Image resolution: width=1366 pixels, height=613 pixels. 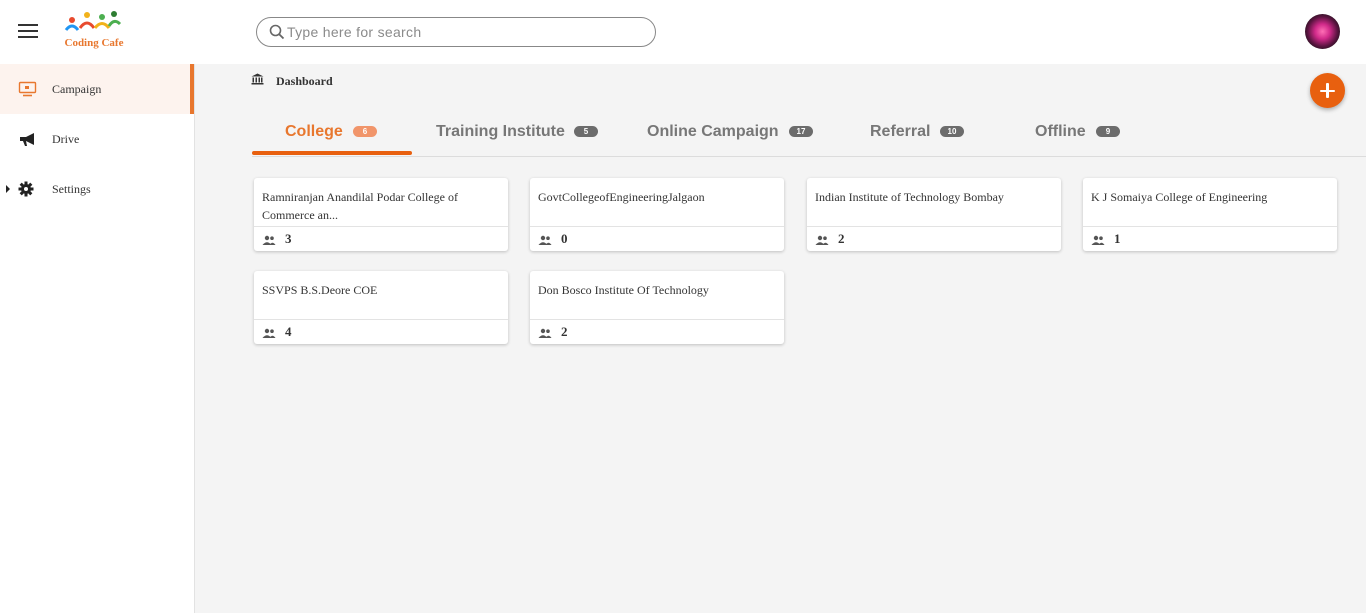 I want to click on count-badge: 17, so click(x=801, y=131).